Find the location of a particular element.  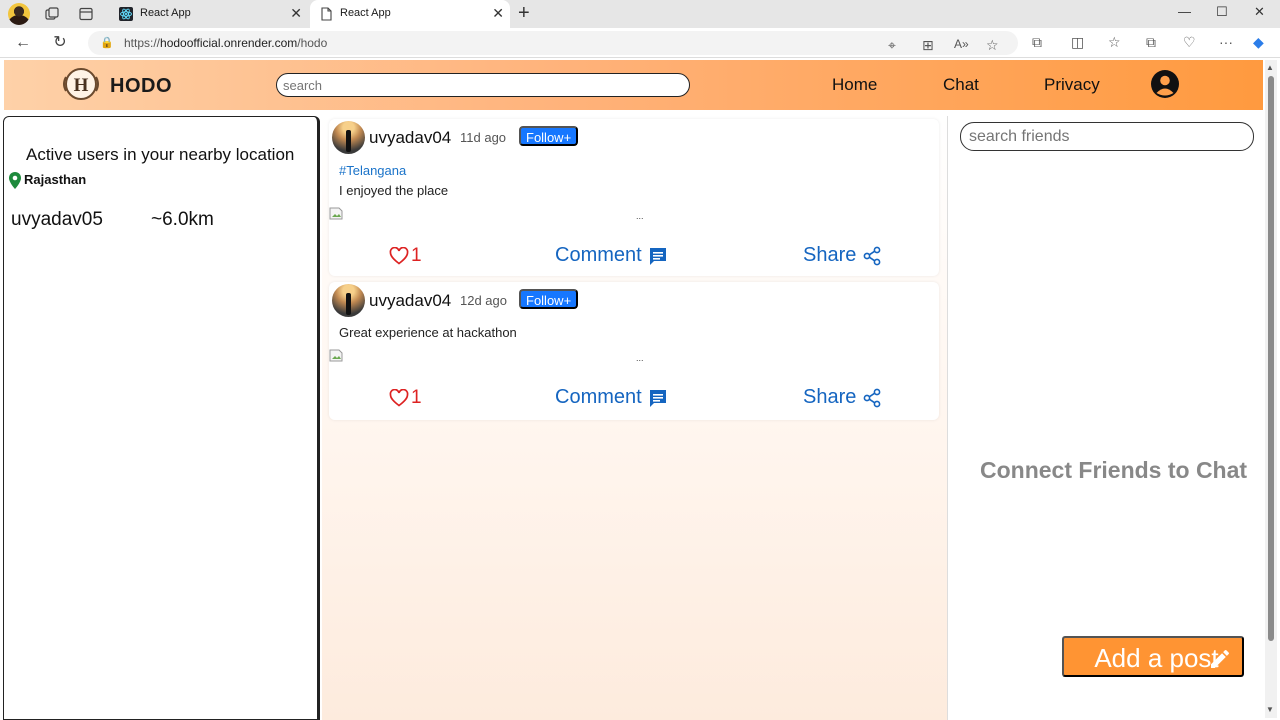

hodo-logo-icon: H is located at coordinates (81, 84).